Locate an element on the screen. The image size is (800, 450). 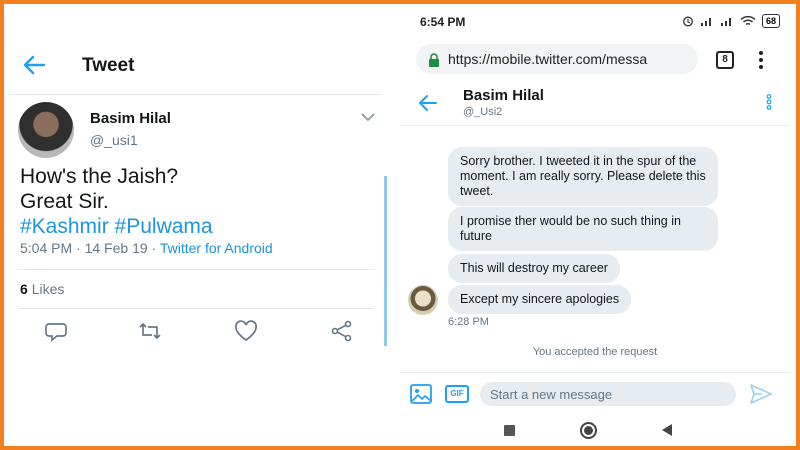
alarm-icon is located at coordinates (688, 21).